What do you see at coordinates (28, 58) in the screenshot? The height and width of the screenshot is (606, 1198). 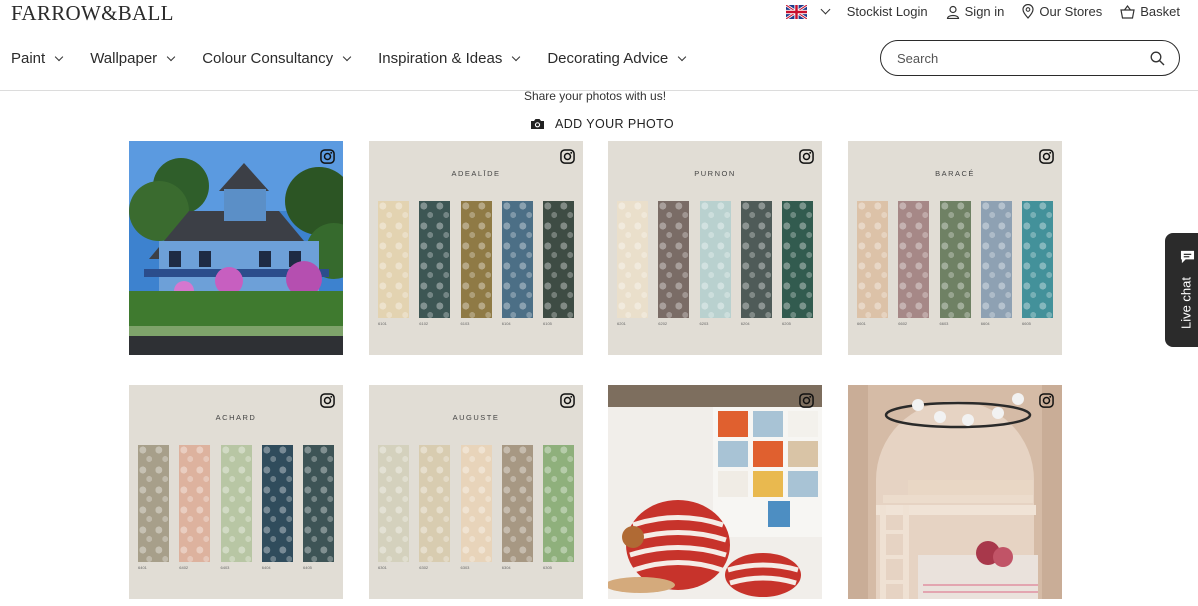 I see `nav-item-label: Paint` at bounding box center [28, 58].